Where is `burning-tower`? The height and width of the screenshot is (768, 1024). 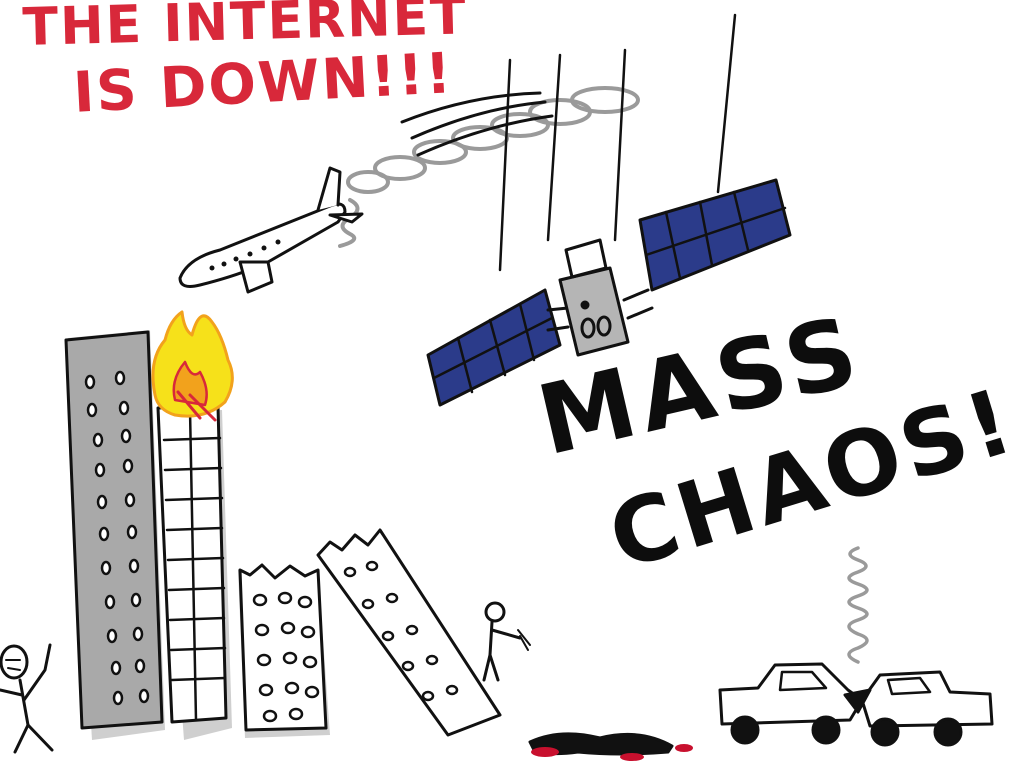 burning-tower is located at coordinates (192, 525).